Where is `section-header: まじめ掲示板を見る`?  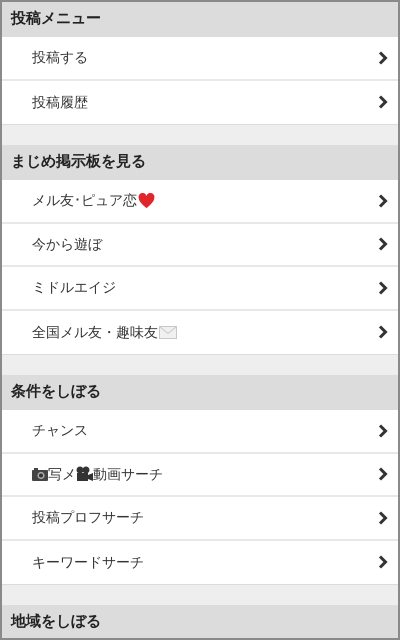
section-header: まじめ掲示板を見る is located at coordinates (200, 162).